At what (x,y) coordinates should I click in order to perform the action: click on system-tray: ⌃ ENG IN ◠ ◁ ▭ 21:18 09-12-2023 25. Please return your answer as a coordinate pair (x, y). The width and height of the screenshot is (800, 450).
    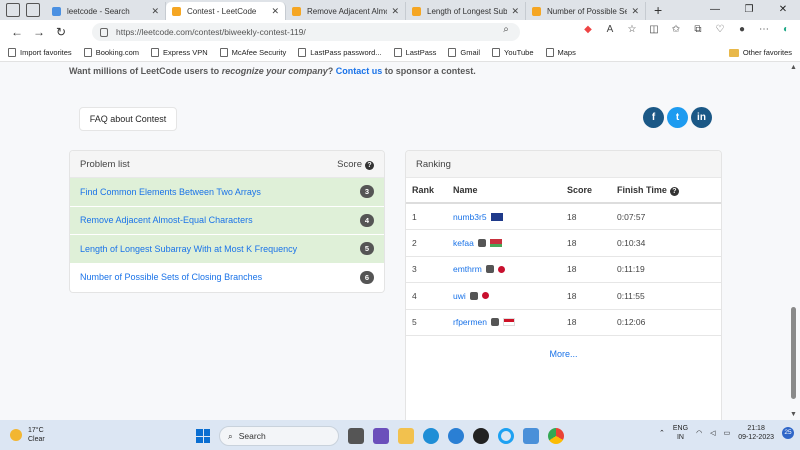
    Looking at the image, I should click on (726, 433).